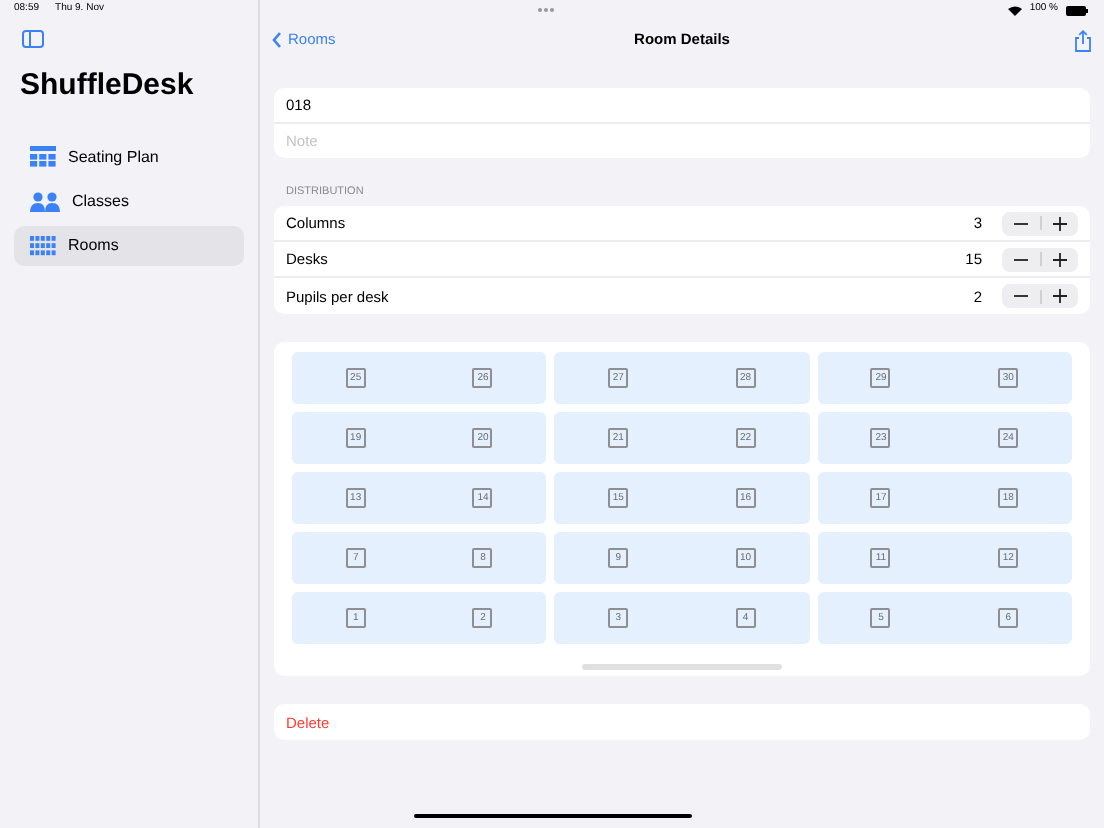 Image resolution: width=1104 pixels, height=828 pixels. What do you see at coordinates (43, 157) in the screenshot?
I see `grid-icon` at bounding box center [43, 157].